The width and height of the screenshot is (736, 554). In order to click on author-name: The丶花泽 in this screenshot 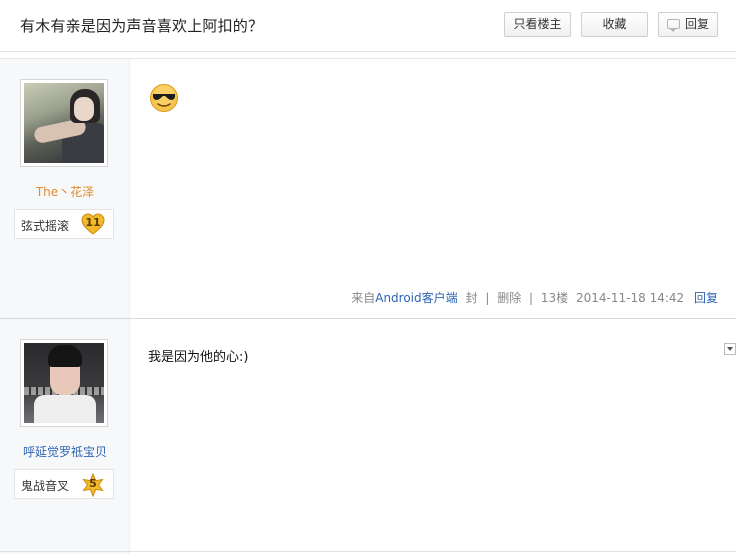, I will do `click(65, 191)`.